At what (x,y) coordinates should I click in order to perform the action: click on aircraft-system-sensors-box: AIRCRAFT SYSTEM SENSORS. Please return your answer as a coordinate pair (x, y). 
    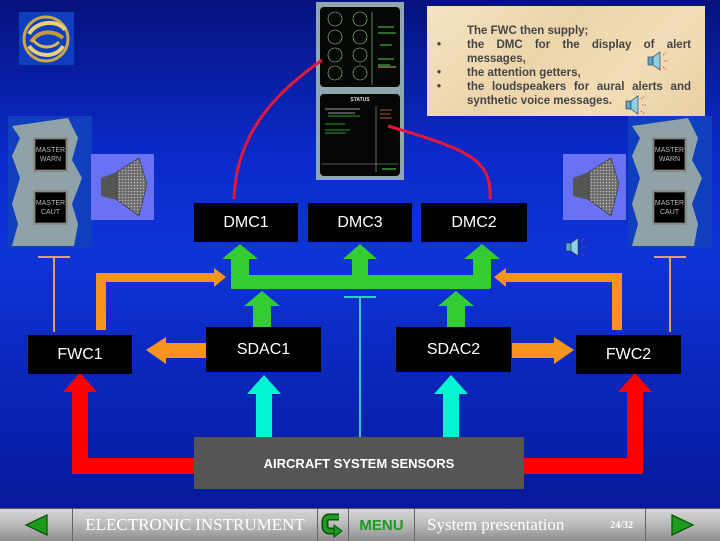
    Looking at the image, I should click on (359, 463).